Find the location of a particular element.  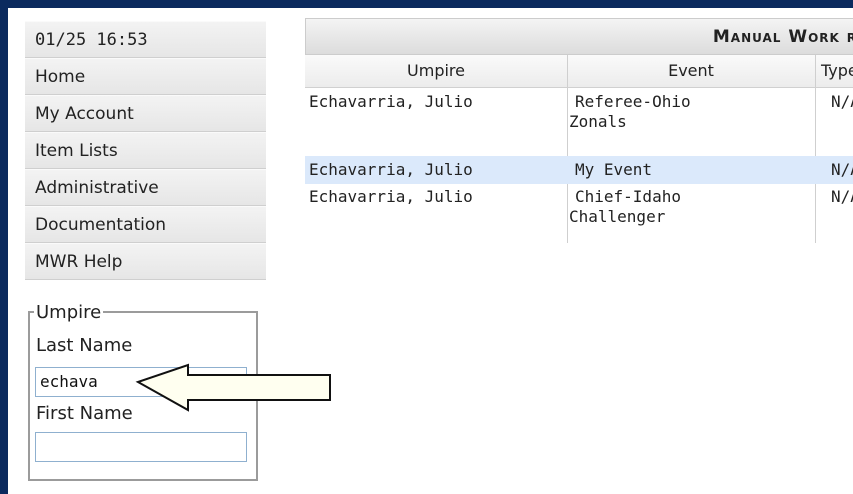

nav-item-item-lists: Item Lists is located at coordinates (145, 150).